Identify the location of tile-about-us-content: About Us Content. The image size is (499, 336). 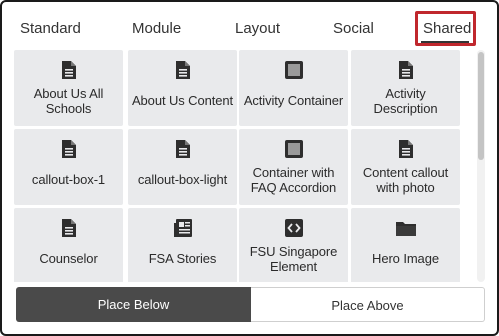
(182, 88).